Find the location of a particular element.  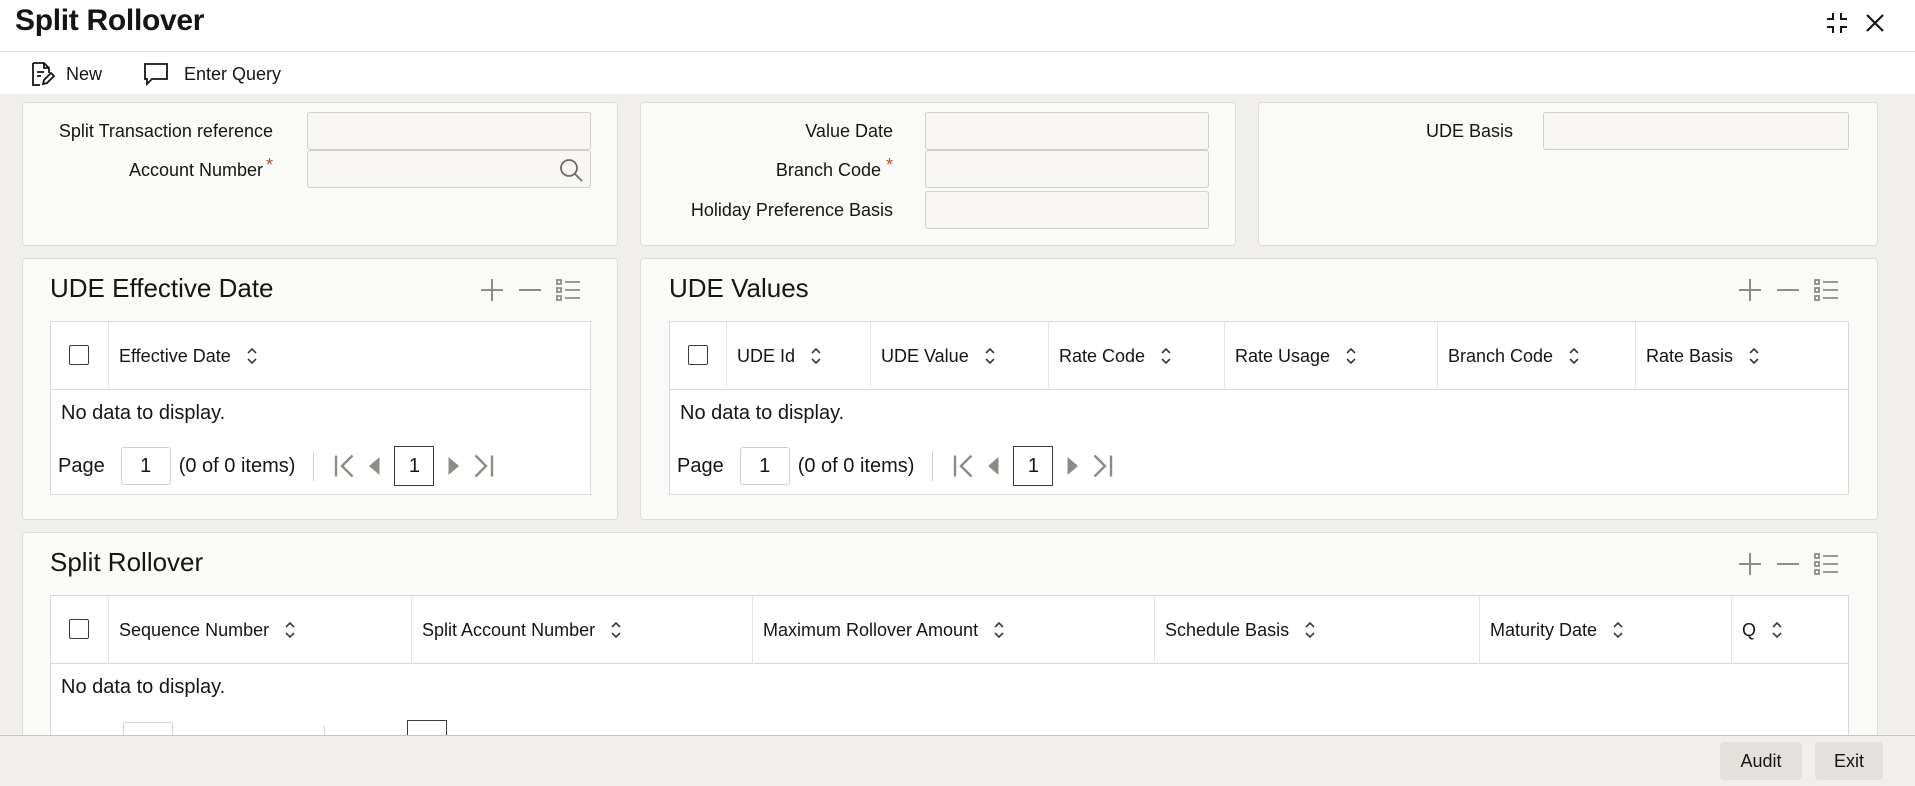

items-count: (0 of 0 items) is located at coordinates (856, 465).